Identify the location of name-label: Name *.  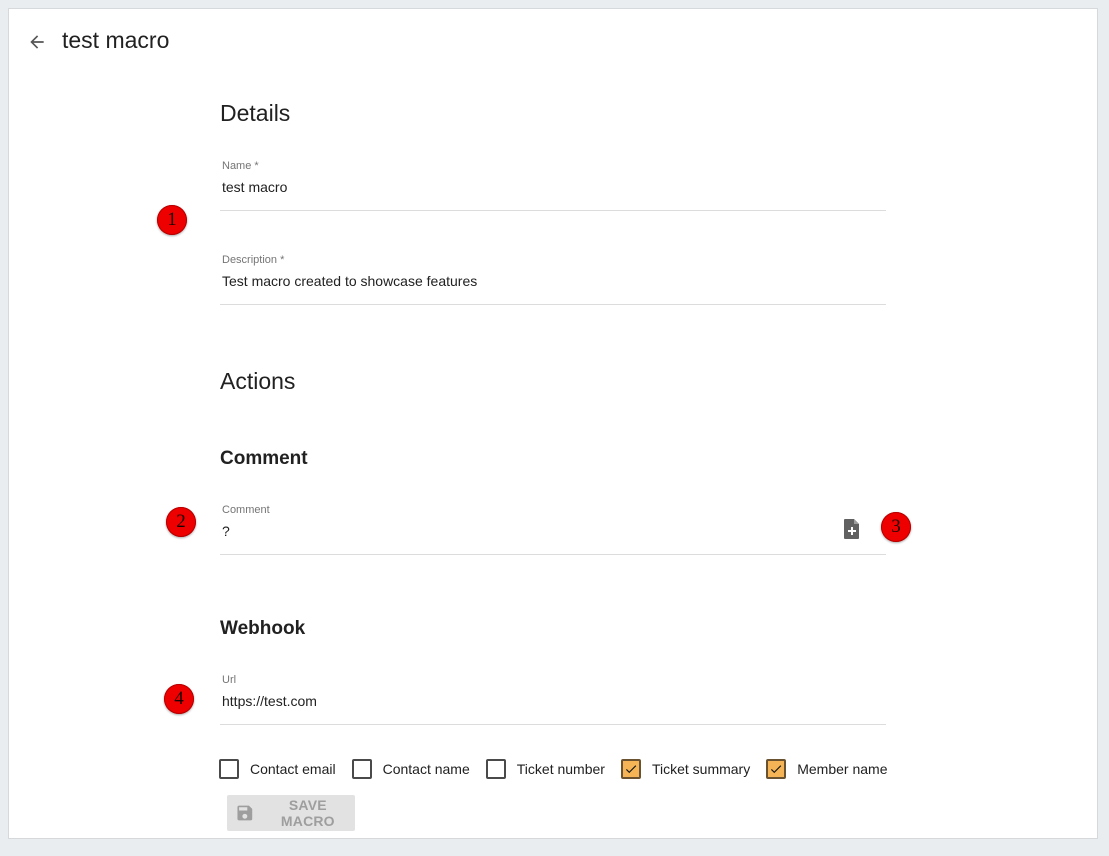
(240, 166).